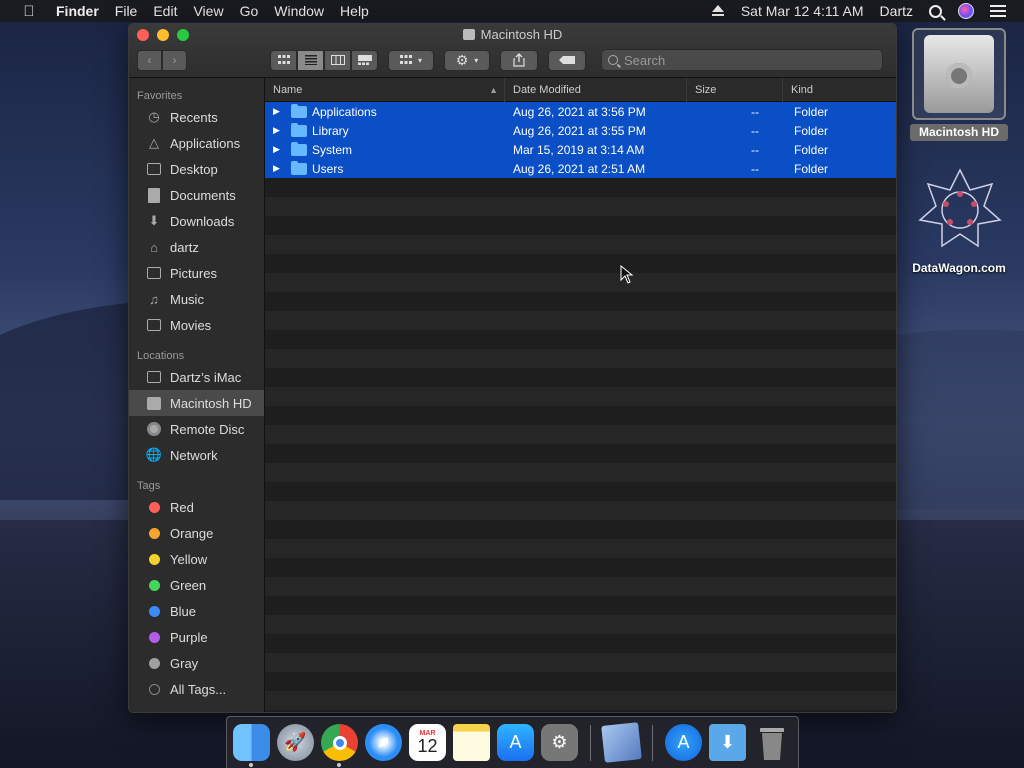  What do you see at coordinates (802, 11) in the screenshot?
I see `menubar-clock: Sat Mar 12 4:11 AM` at bounding box center [802, 11].